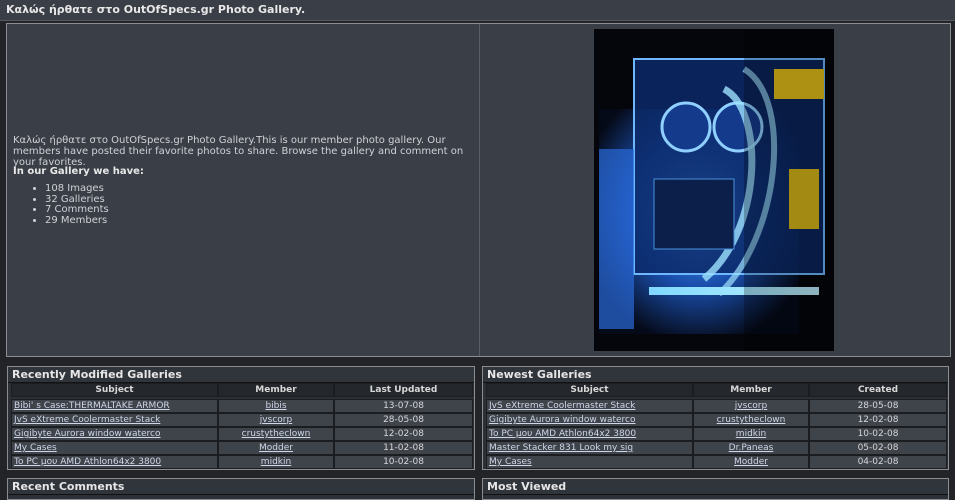 The image size is (955, 500). Describe the element at coordinates (77, 189) in the screenshot. I see `stat-images: 108 Images` at that location.